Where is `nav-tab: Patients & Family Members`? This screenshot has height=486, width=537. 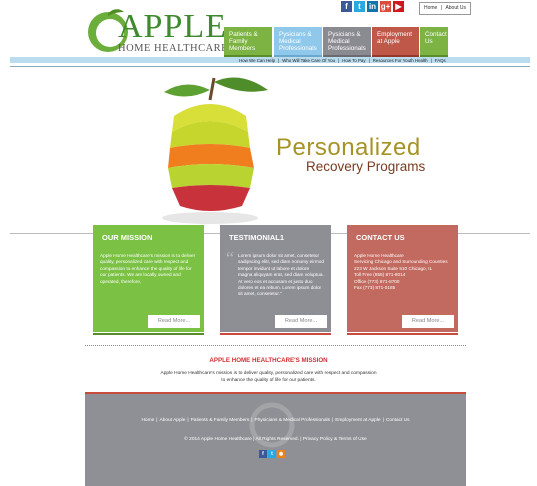
nav-tab: Patients & Family Members is located at coordinates (248, 42).